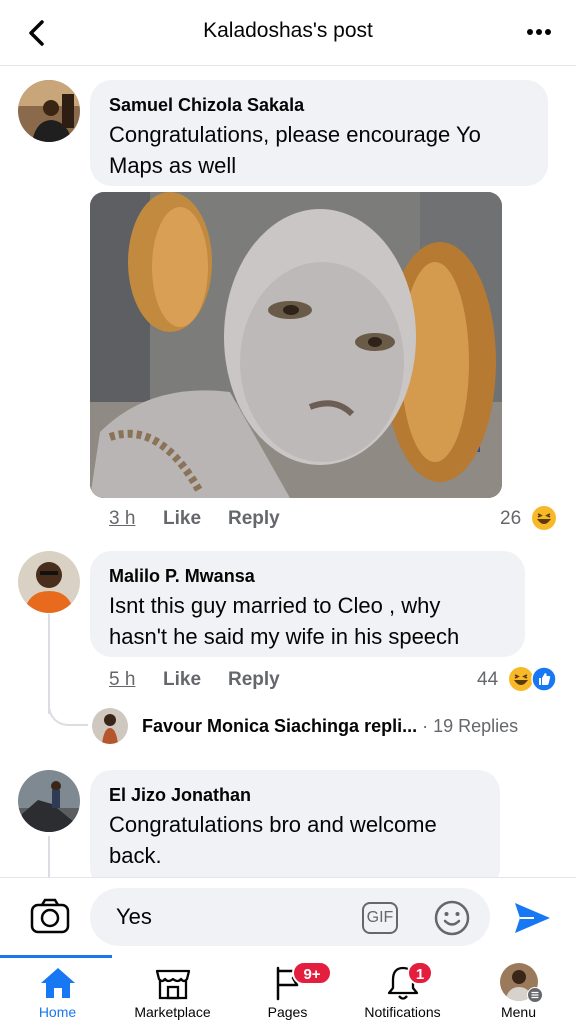 This screenshot has width=576, height=1024. Describe the element at coordinates (518, 989) in the screenshot. I see `tab-menu: Menu` at that location.